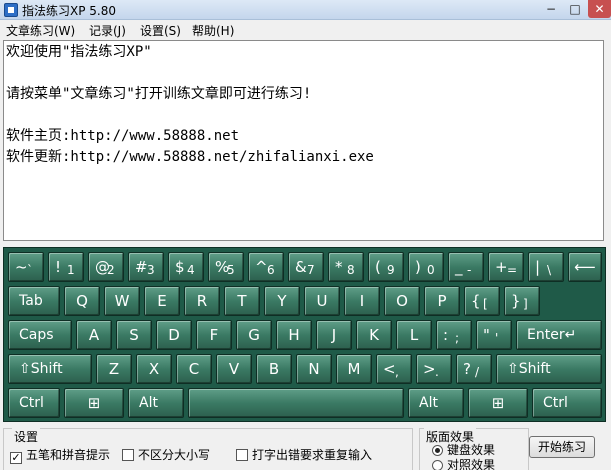 This screenshot has width=611, height=470. What do you see at coordinates (522, 301) in the screenshot?
I see `key-bracket-1: }]` at bounding box center [522, 301].